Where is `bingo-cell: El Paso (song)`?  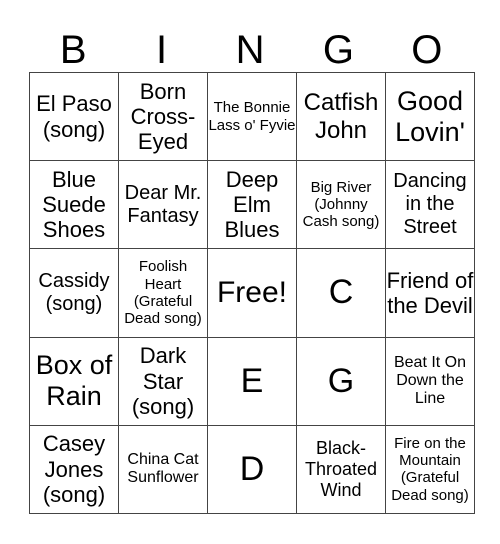 bingo-cell: El Paso (song) is located at coordinates (74, 116).